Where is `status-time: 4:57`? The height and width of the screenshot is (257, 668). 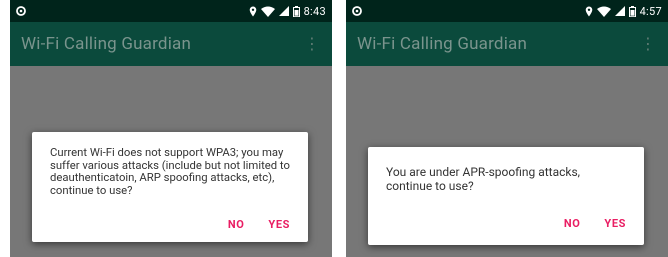
status-time: 4:57 is located at coordinates (650, 11).